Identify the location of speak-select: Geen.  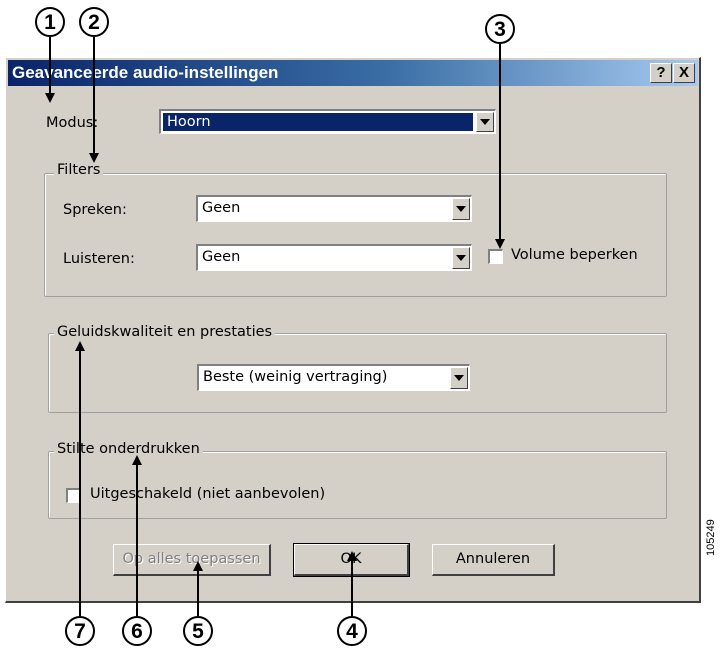
(334, 208).